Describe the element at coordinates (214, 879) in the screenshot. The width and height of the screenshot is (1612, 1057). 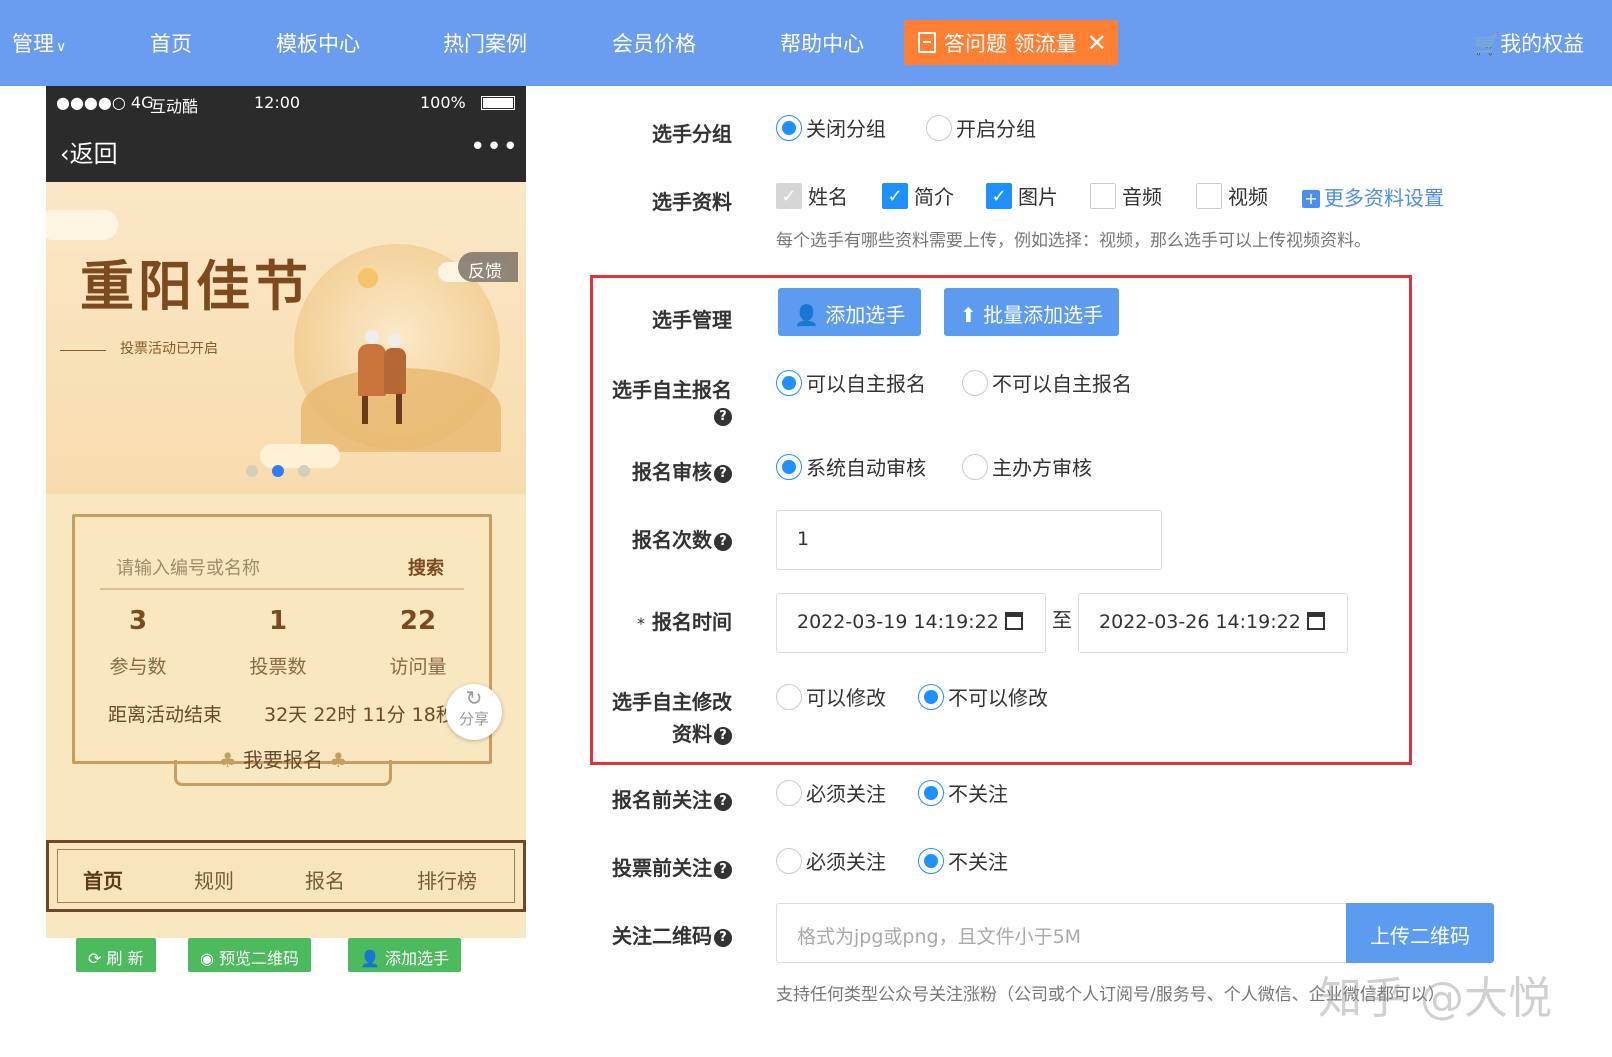
I see `phone-tab-rules: 规则` at that location.